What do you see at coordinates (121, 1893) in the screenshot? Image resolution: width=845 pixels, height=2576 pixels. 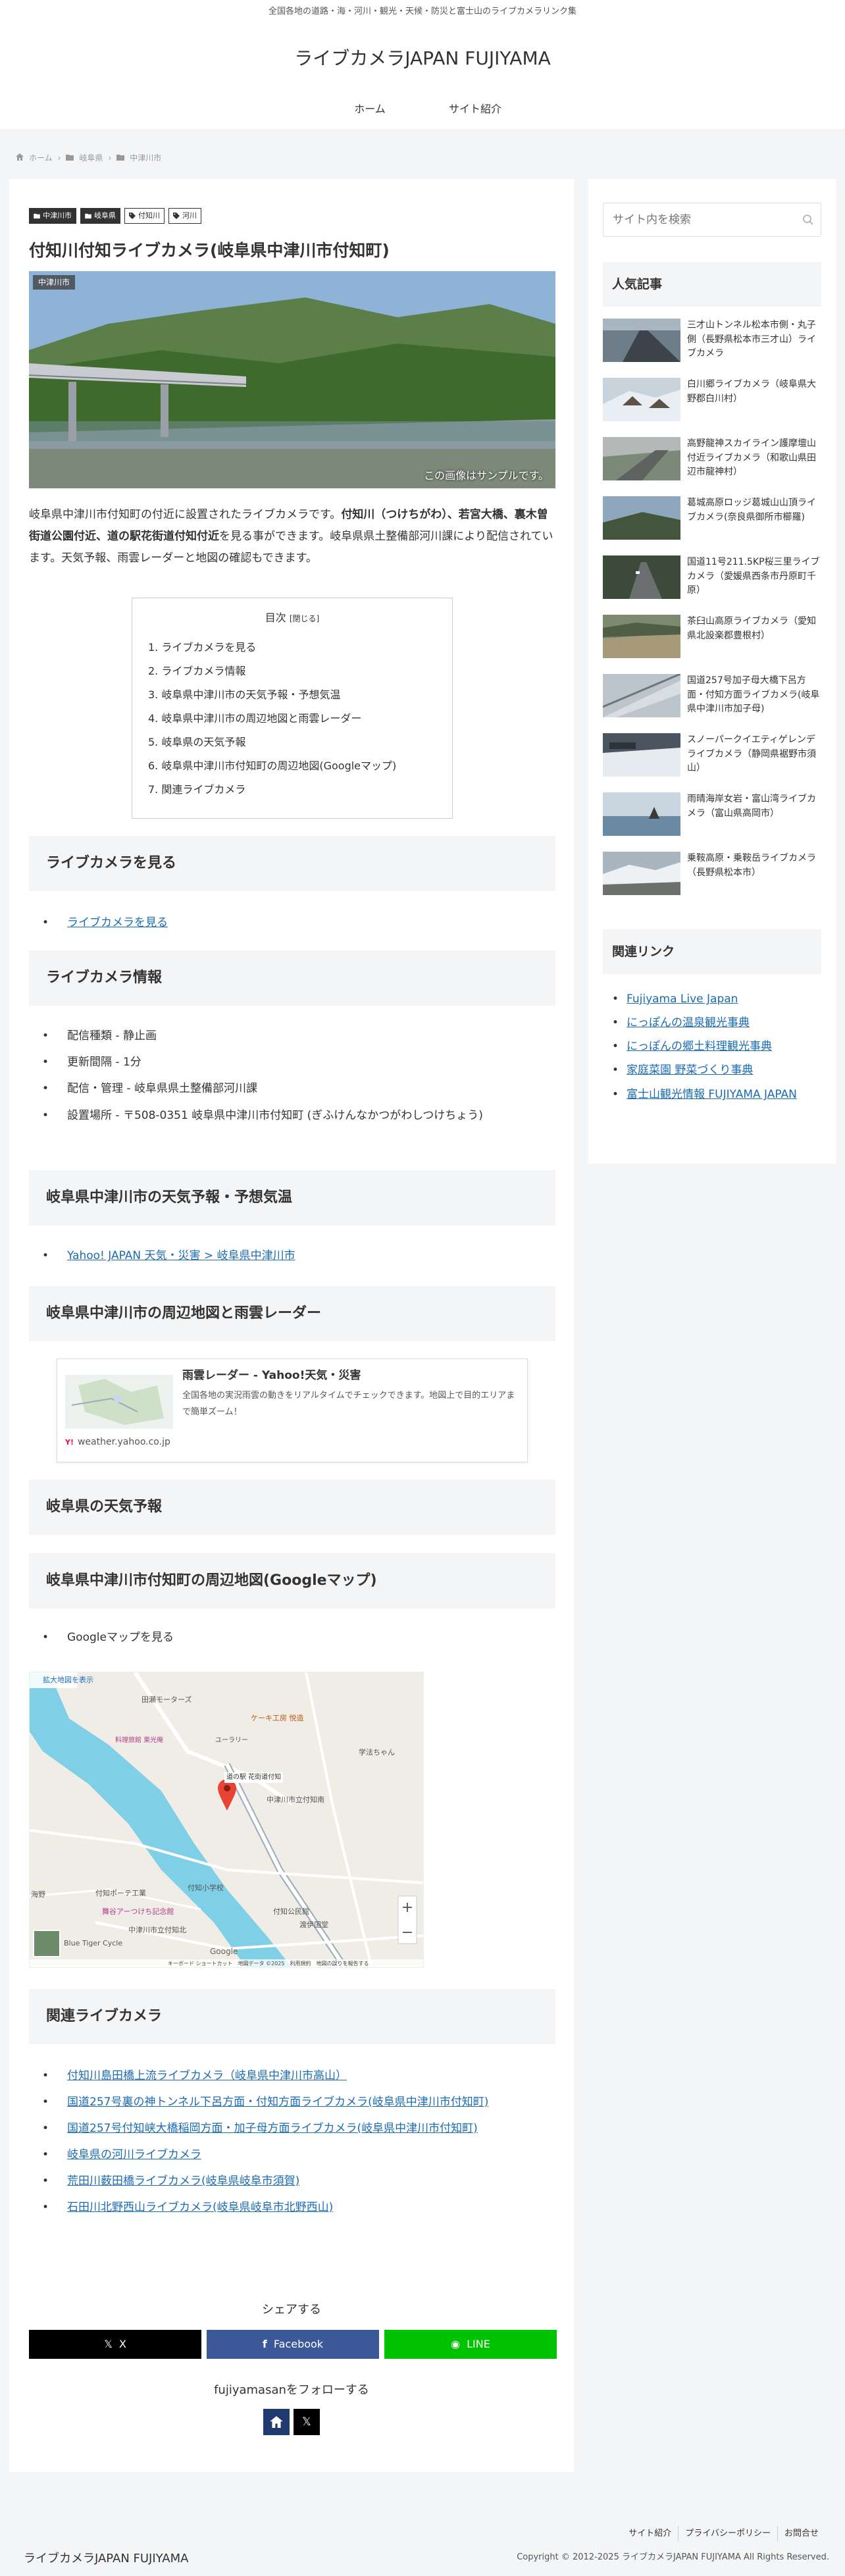 I see `map-label: 付知ポーテ工業` at bounding box center [121, 1893].